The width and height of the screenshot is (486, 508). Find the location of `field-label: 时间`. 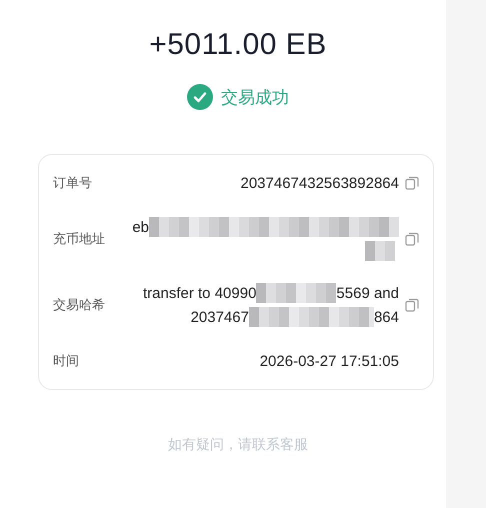

field-label: 时间 is located at coordinates (66, 361).